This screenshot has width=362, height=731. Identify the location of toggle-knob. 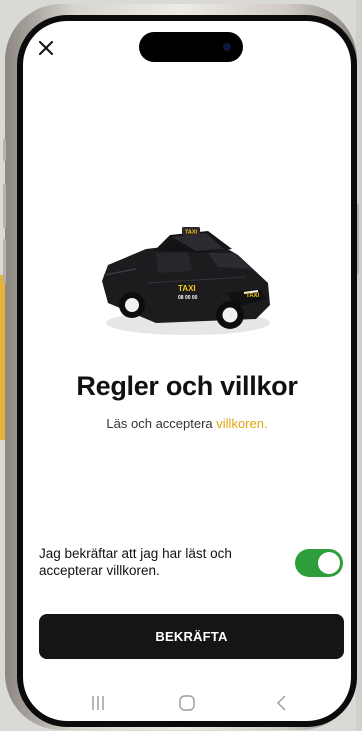
(329, 563).